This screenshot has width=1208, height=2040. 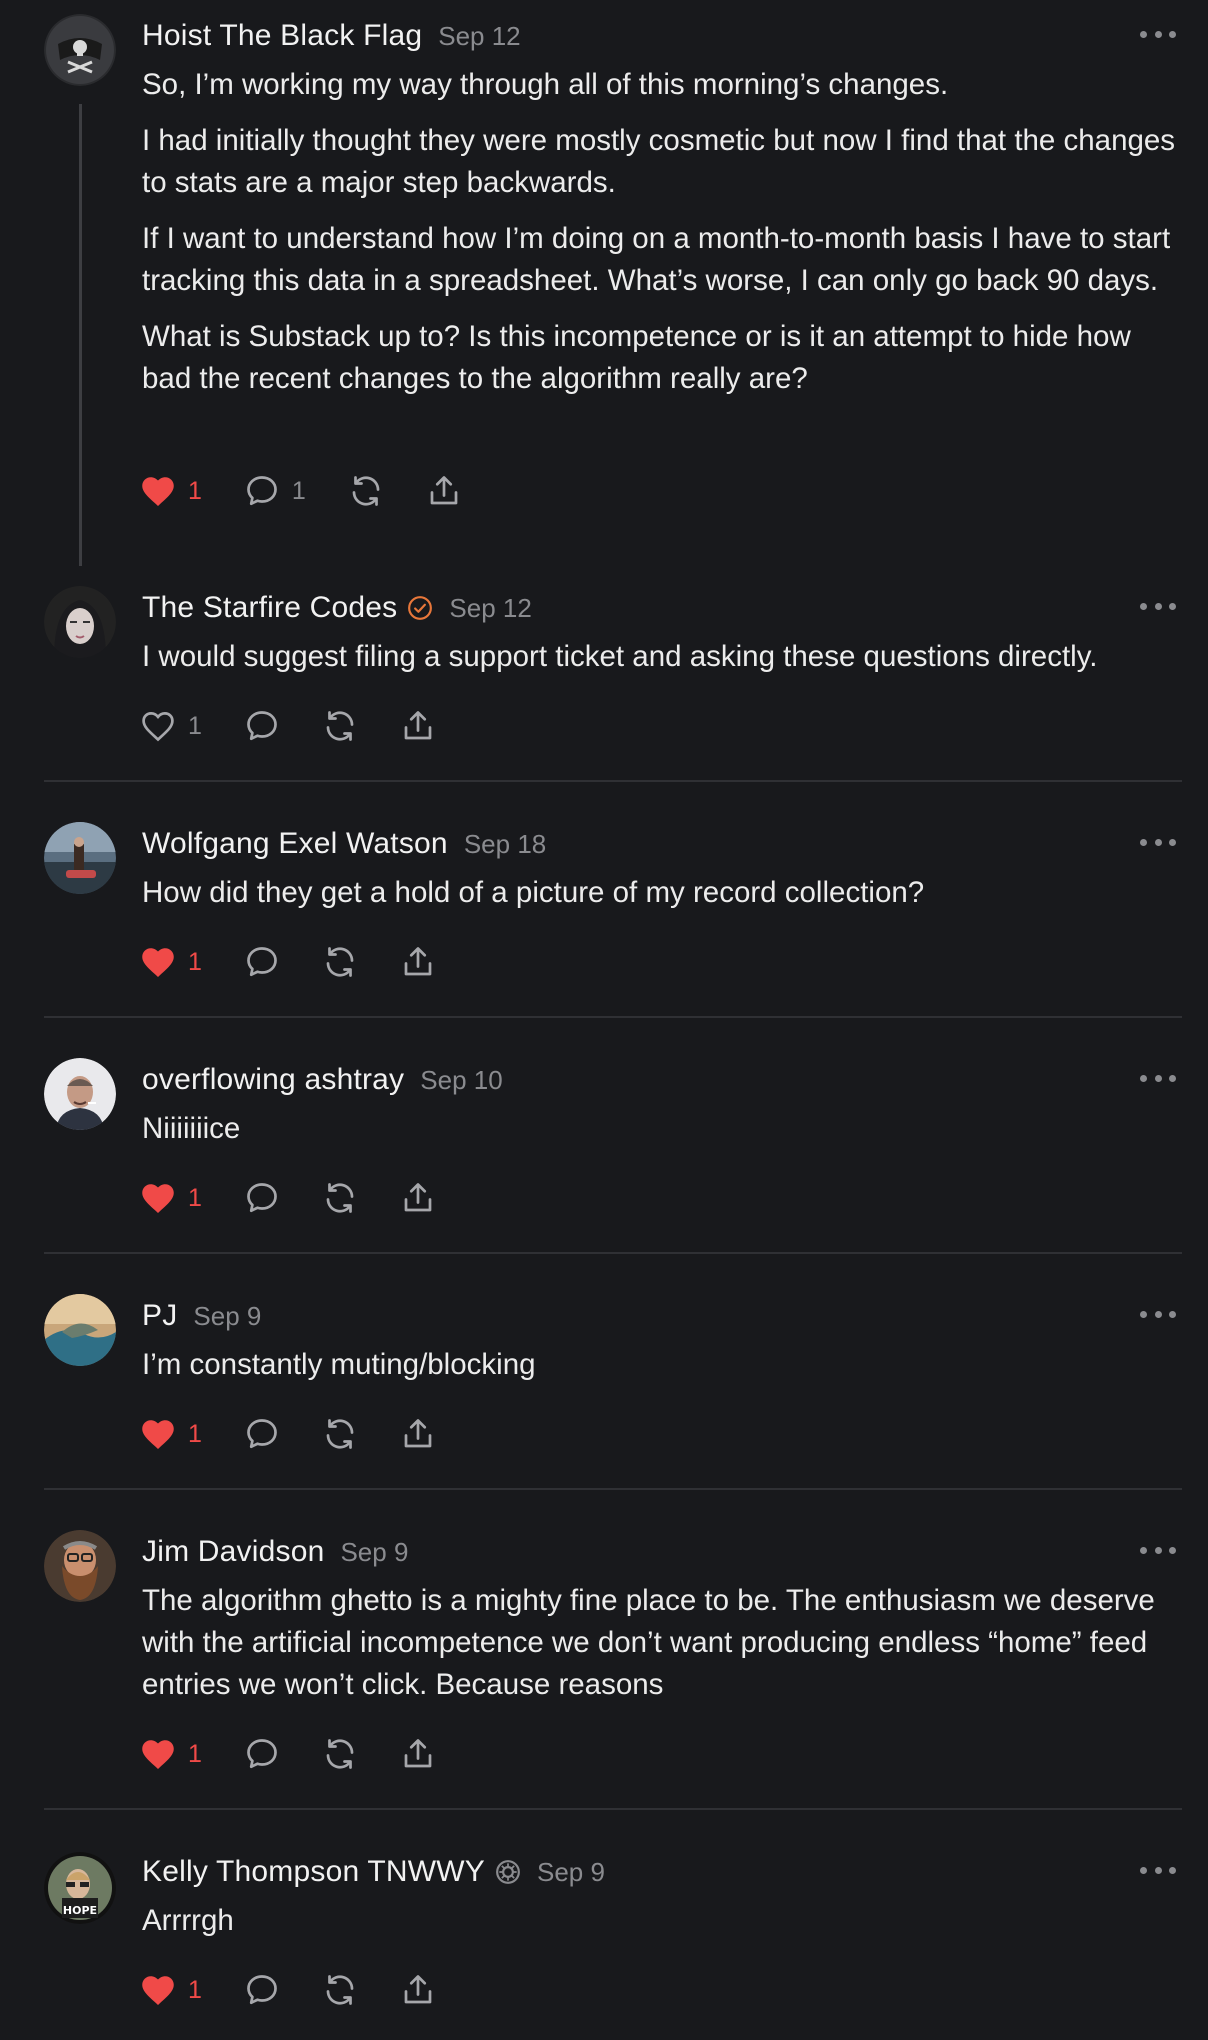 I want to click on author-name: PJ, so click(x=159, y=1316).